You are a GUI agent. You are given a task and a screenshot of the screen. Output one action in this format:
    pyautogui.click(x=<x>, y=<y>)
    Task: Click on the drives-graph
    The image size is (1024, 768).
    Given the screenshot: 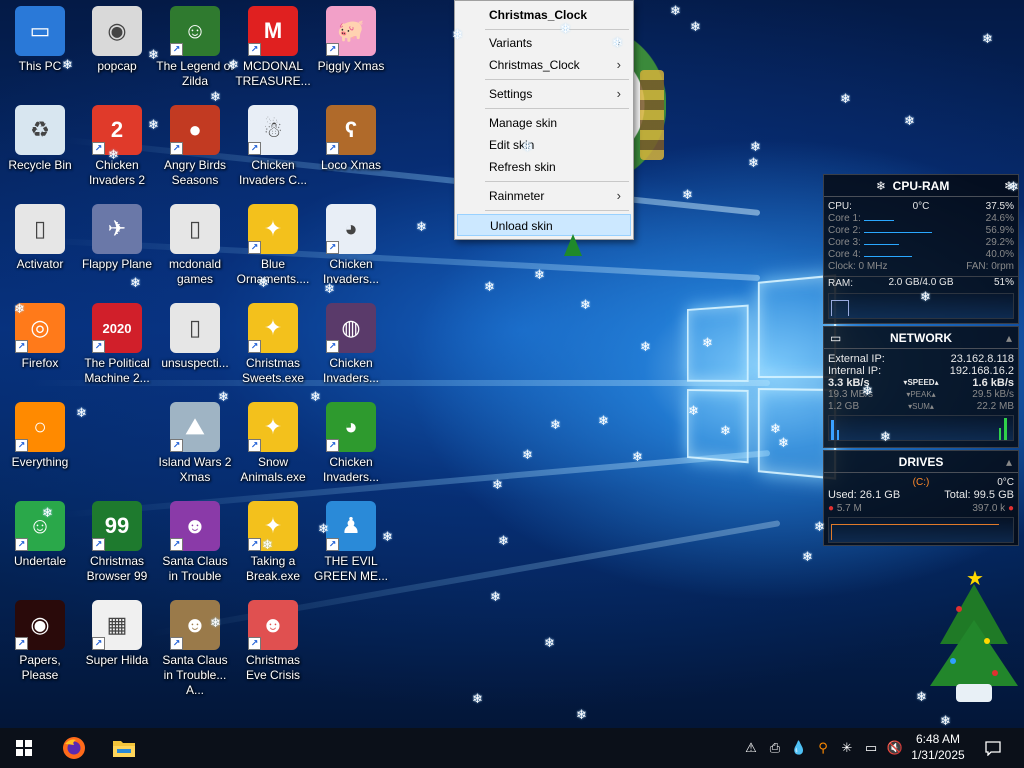 What is the action you would take?
    pyautogui.click(x=921, y=530)
    